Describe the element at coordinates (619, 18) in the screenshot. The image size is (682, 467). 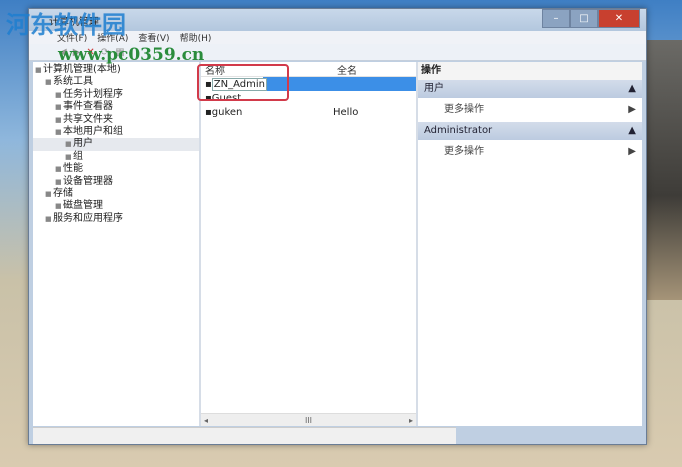
I see `close-button: ✕` at that location.